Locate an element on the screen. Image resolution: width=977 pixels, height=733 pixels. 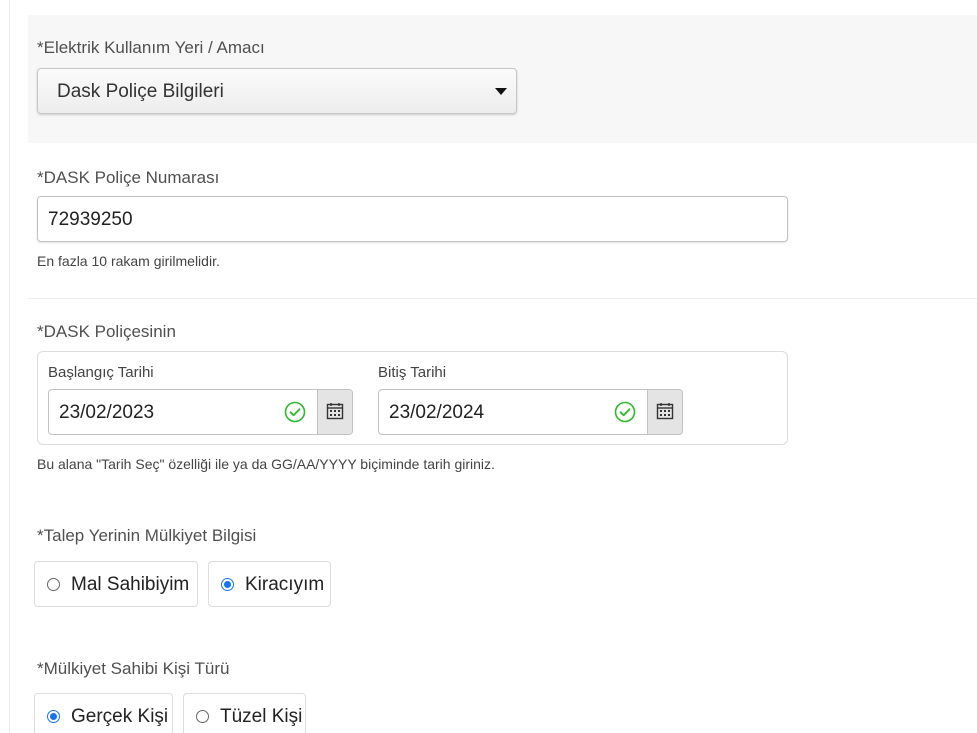
owner-type-corporate-radio is located at coordinates (202, 716).